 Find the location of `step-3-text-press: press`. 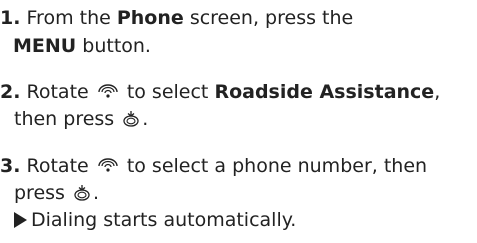

step-3-text-press: press is located at coordinates (39, 193).